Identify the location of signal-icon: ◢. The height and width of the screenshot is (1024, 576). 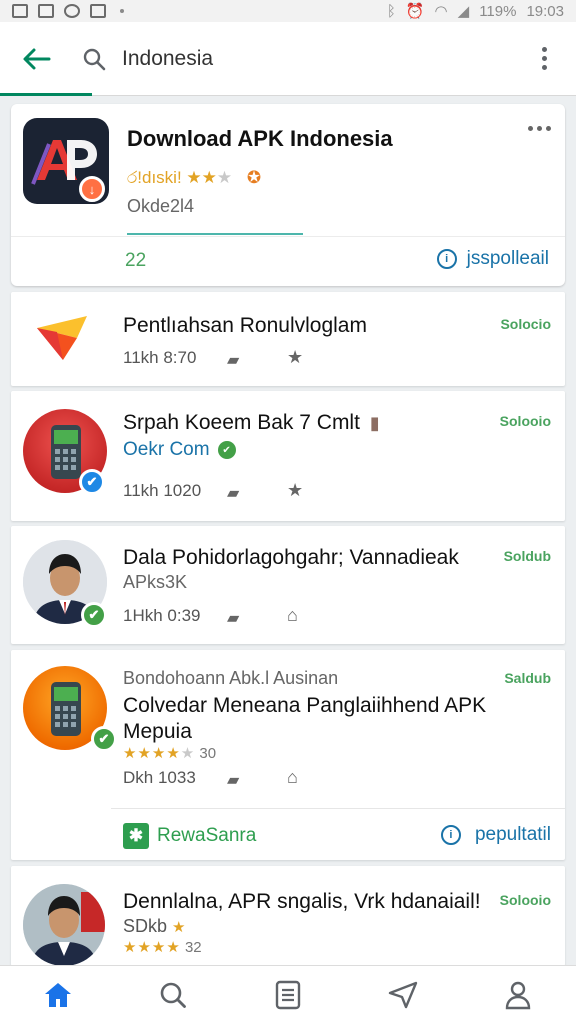
(463, 11).